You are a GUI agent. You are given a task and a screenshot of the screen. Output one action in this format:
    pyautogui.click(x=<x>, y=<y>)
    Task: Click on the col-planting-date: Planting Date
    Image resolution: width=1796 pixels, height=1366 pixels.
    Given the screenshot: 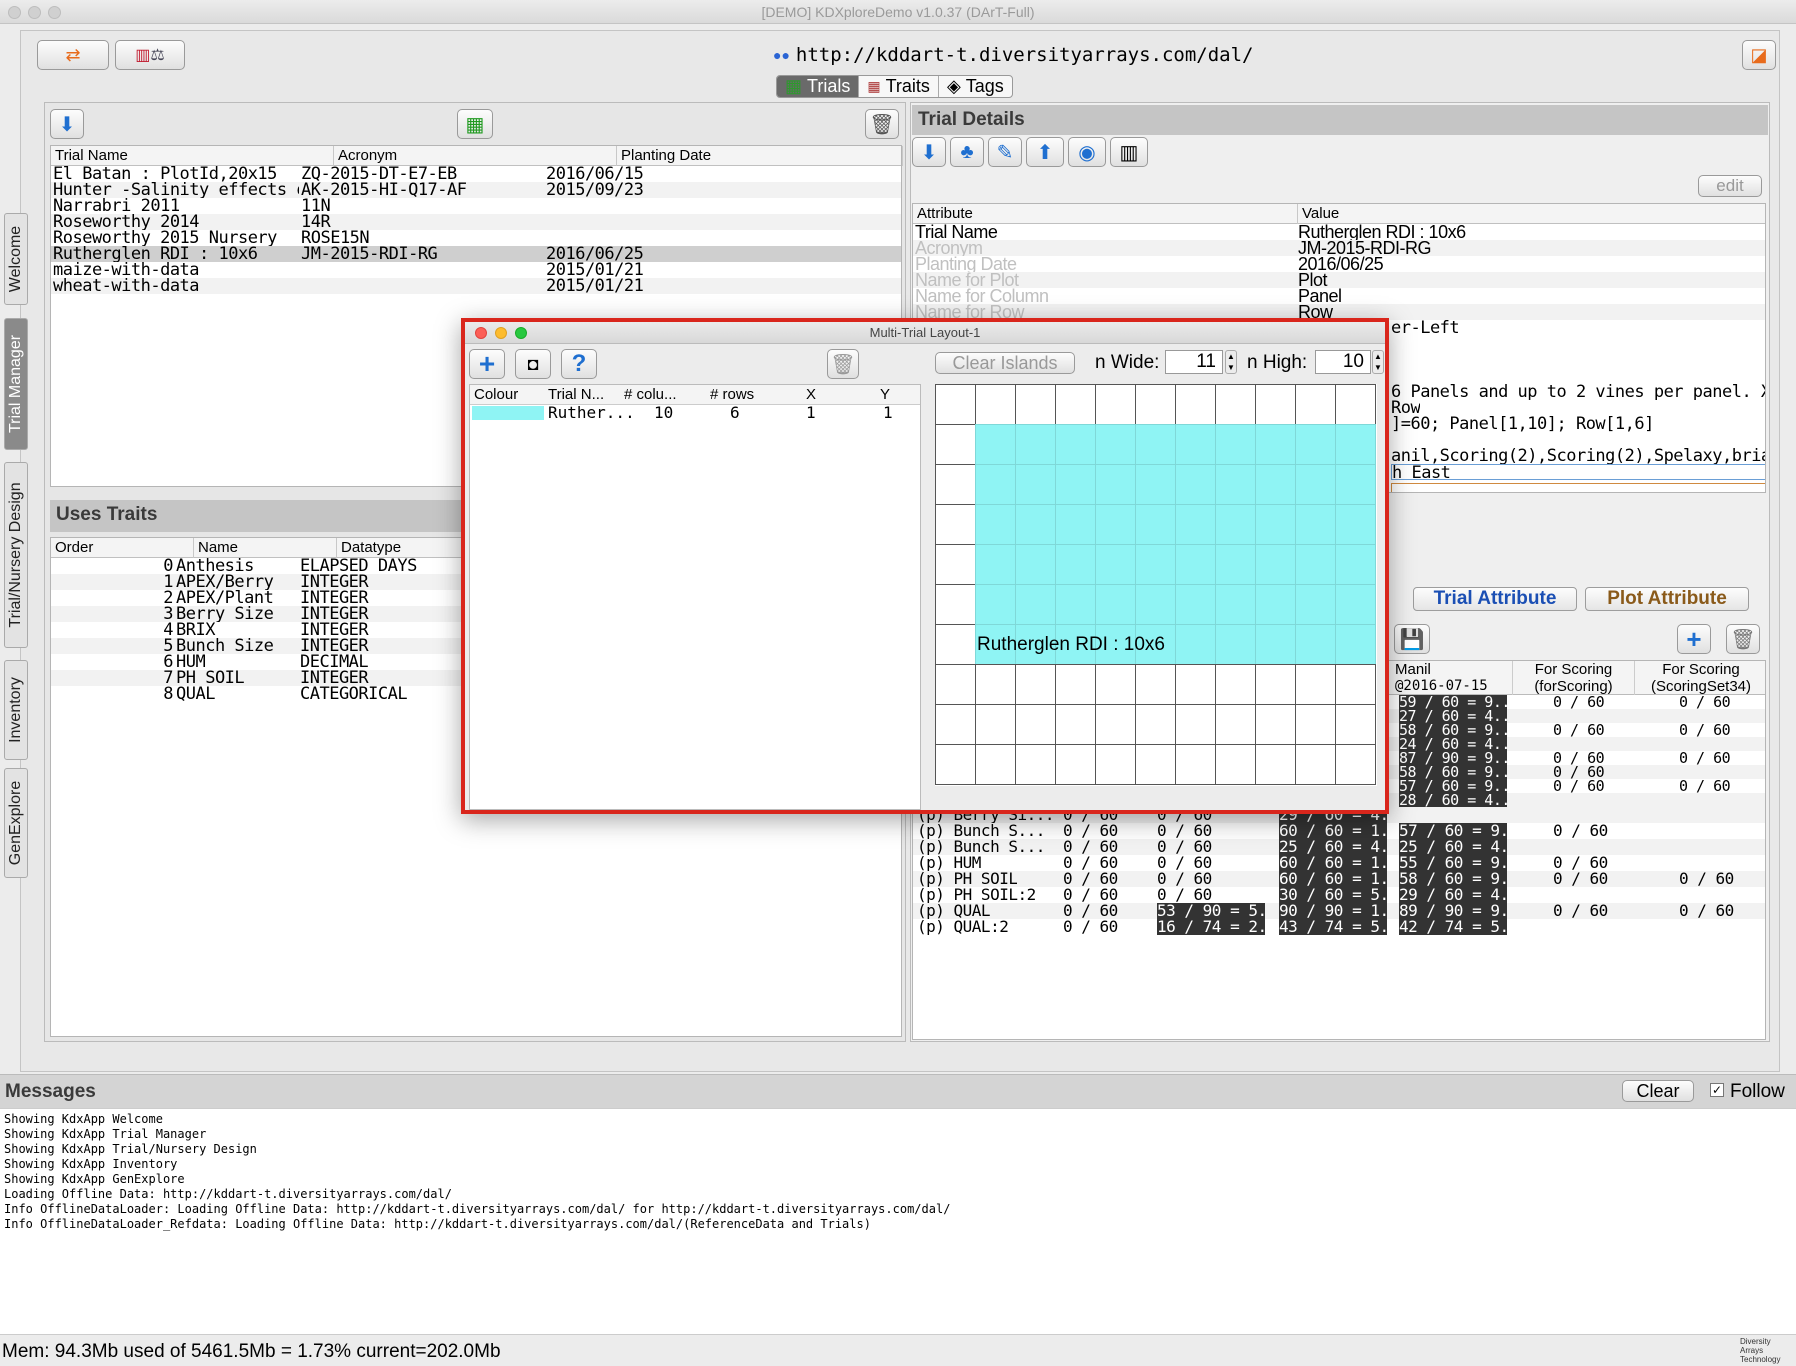 What is the action you would take?
    pyautogui.click(x=760, y=156)
    